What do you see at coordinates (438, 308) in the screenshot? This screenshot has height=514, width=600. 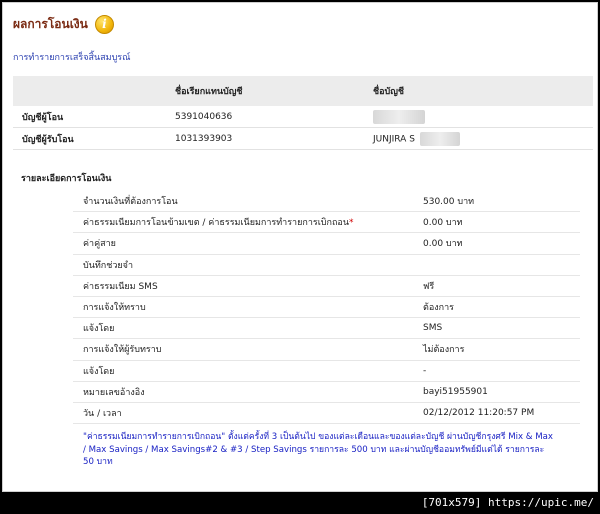 I see `detail-value: ต้องการ` at bounding box center [438, 308].